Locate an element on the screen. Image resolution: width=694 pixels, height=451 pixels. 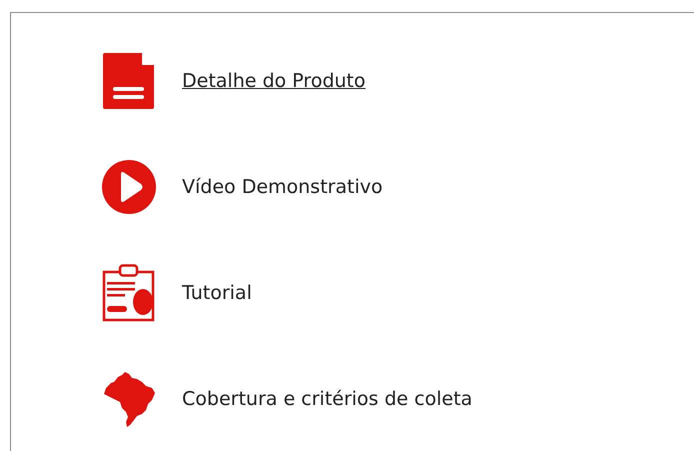
link: Detalhe do Produto is located at coordinates (274, 81).